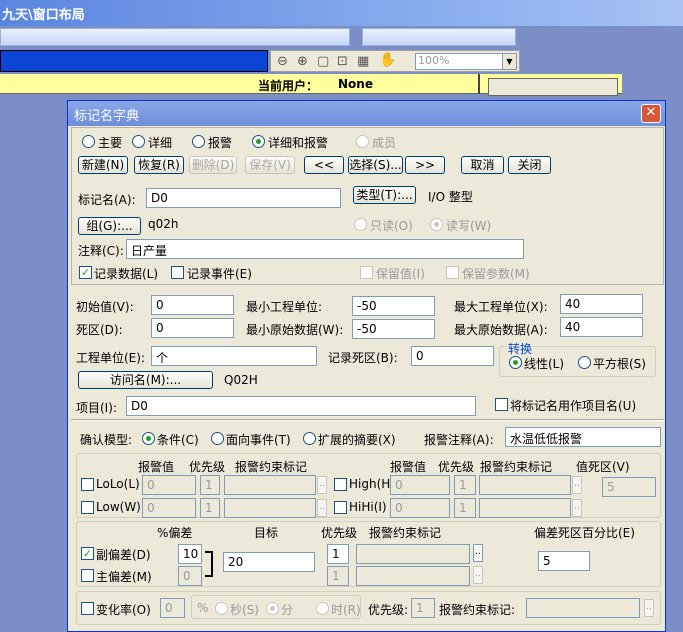 The image size is (683, 632). I want to click on record-deadband-input: 0, so click(452, 356).